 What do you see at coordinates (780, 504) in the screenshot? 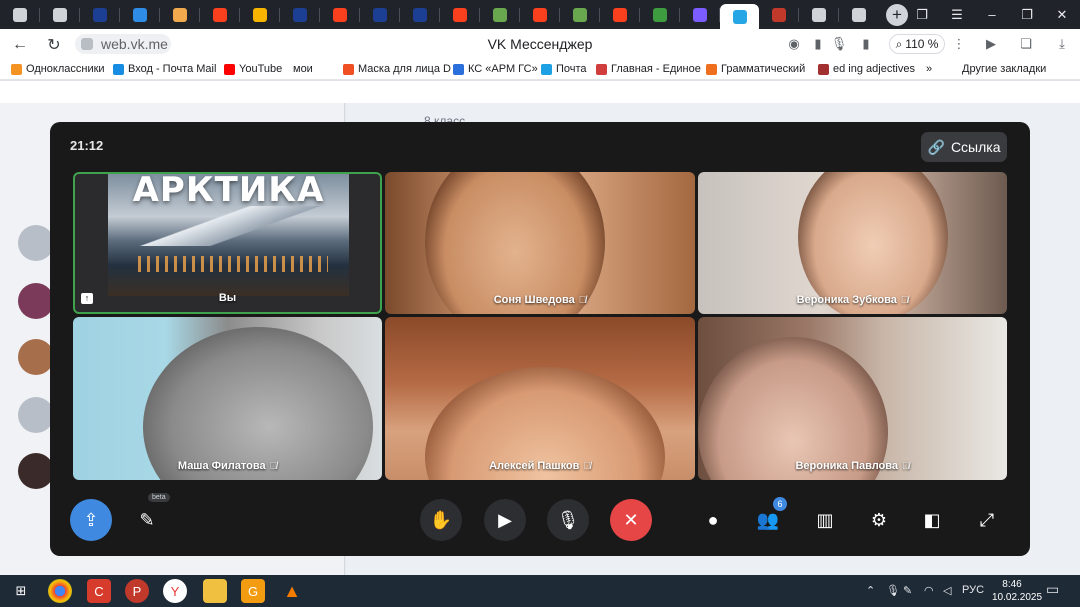
I see `participants-count-badge: 6` at bounding box center [780, 504].